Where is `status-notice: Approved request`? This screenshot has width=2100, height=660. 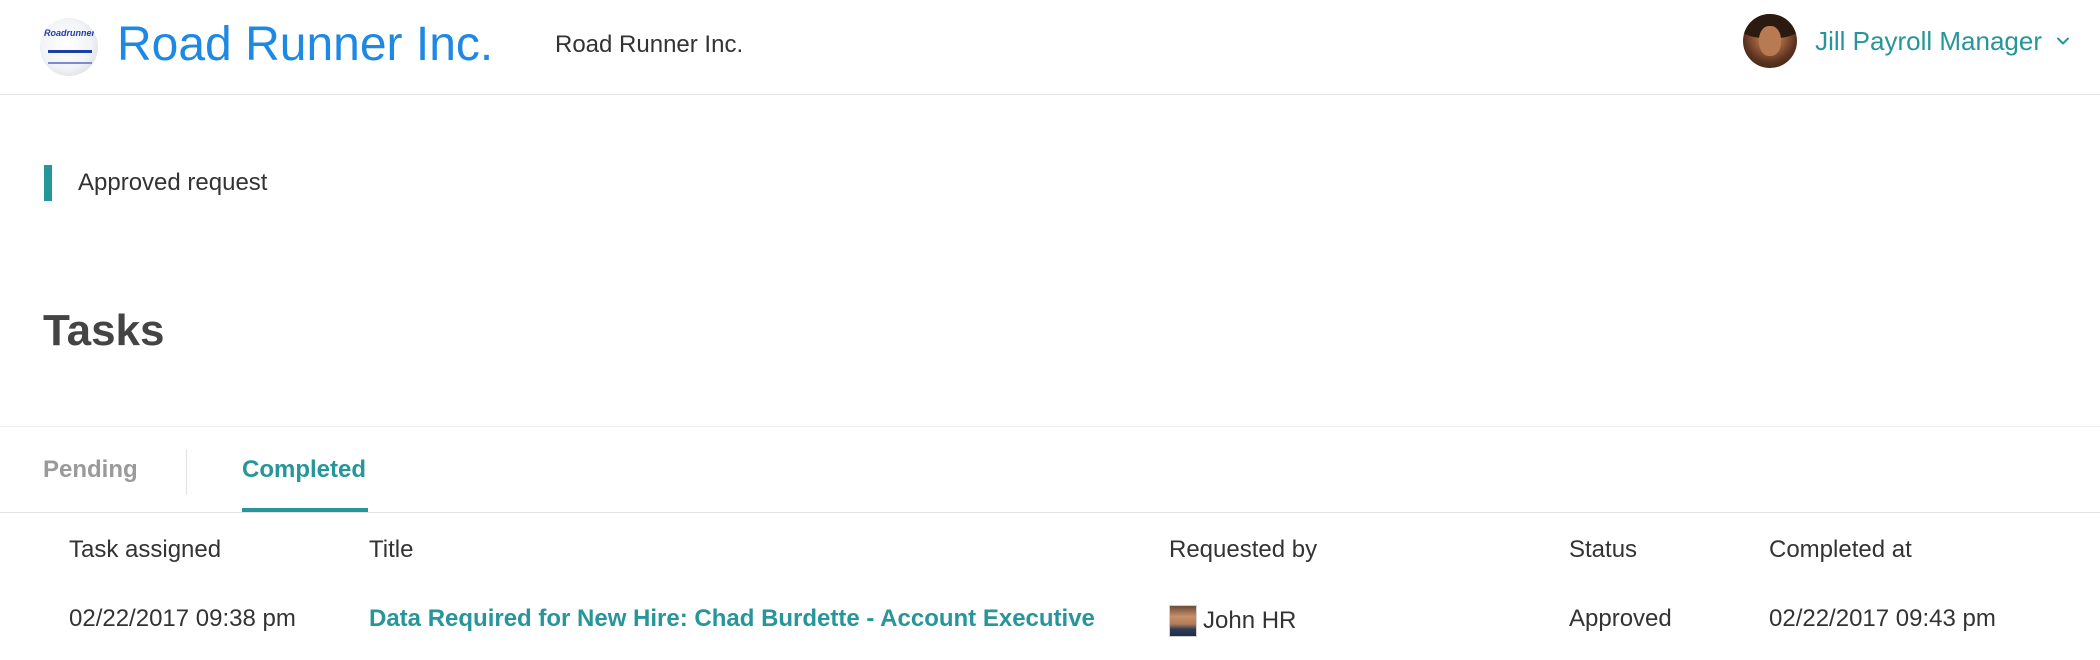
status-notice: Approved request is located at coordinates (155, 183).